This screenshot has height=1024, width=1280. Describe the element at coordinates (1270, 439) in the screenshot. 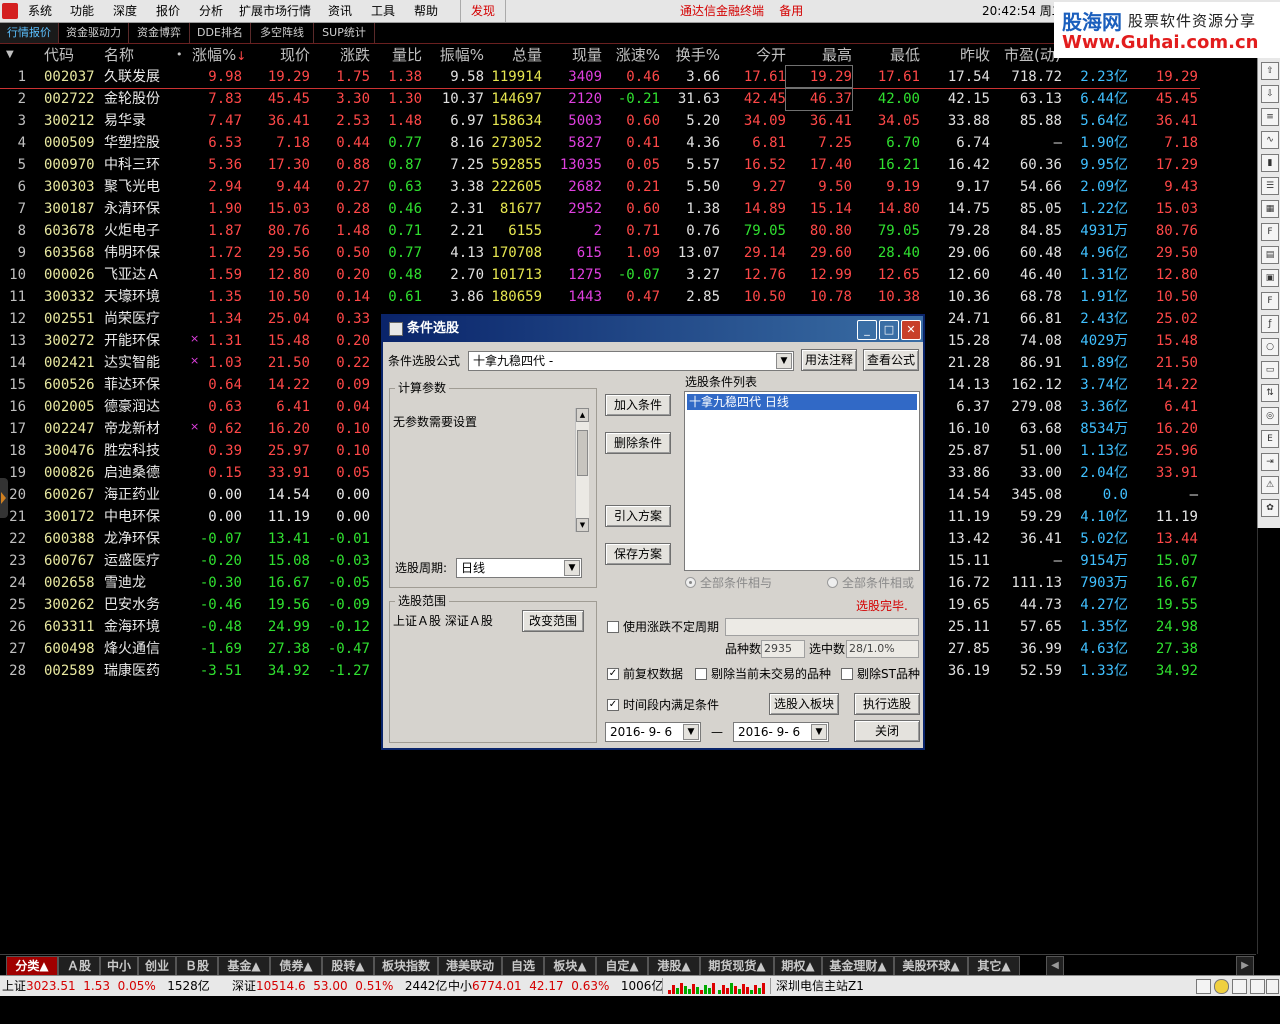

I see `etf-icon: E` at that location.